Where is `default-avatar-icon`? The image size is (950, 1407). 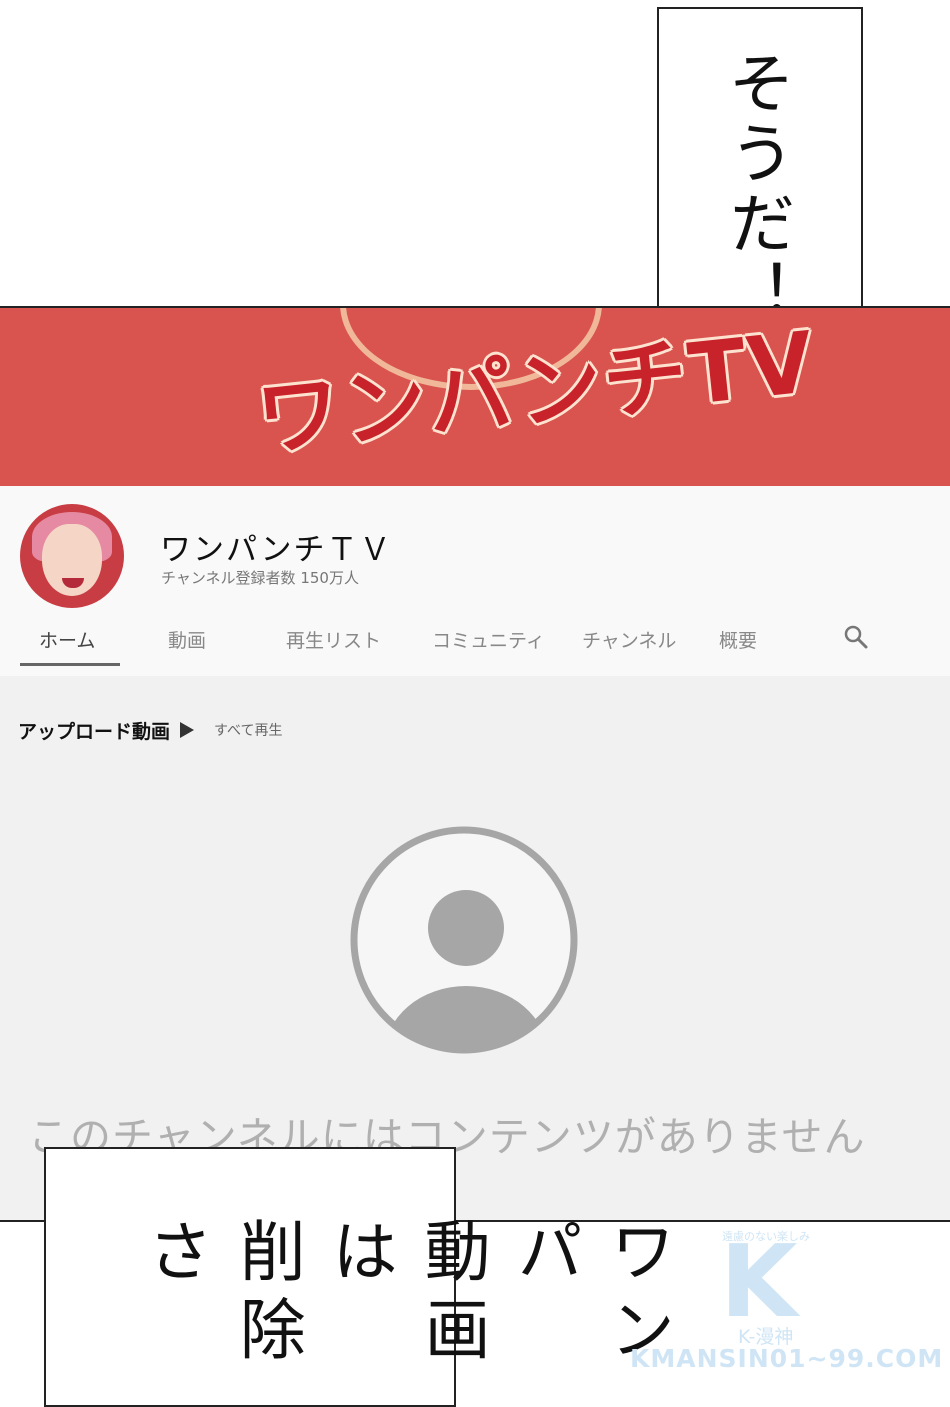
default-avatar-icon is located at coordinates (464, 940).